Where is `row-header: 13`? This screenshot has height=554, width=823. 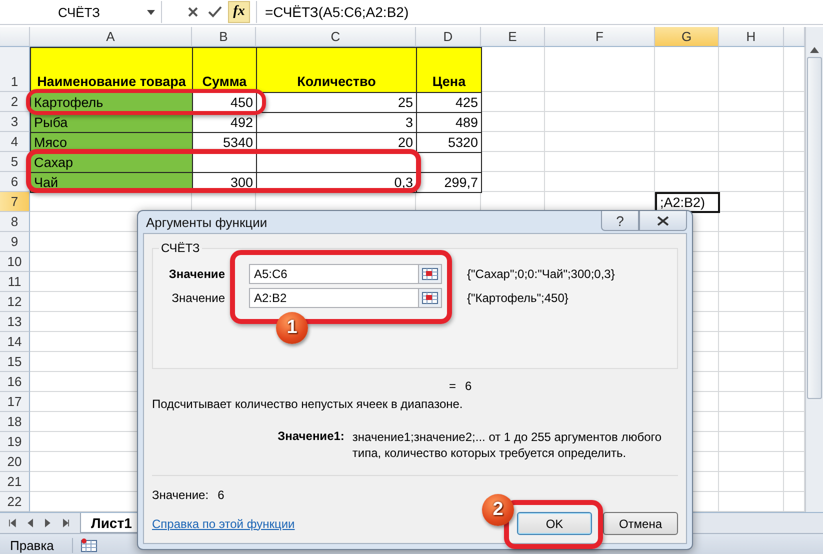
row-header: 13 is located at coordinates (15, 322).